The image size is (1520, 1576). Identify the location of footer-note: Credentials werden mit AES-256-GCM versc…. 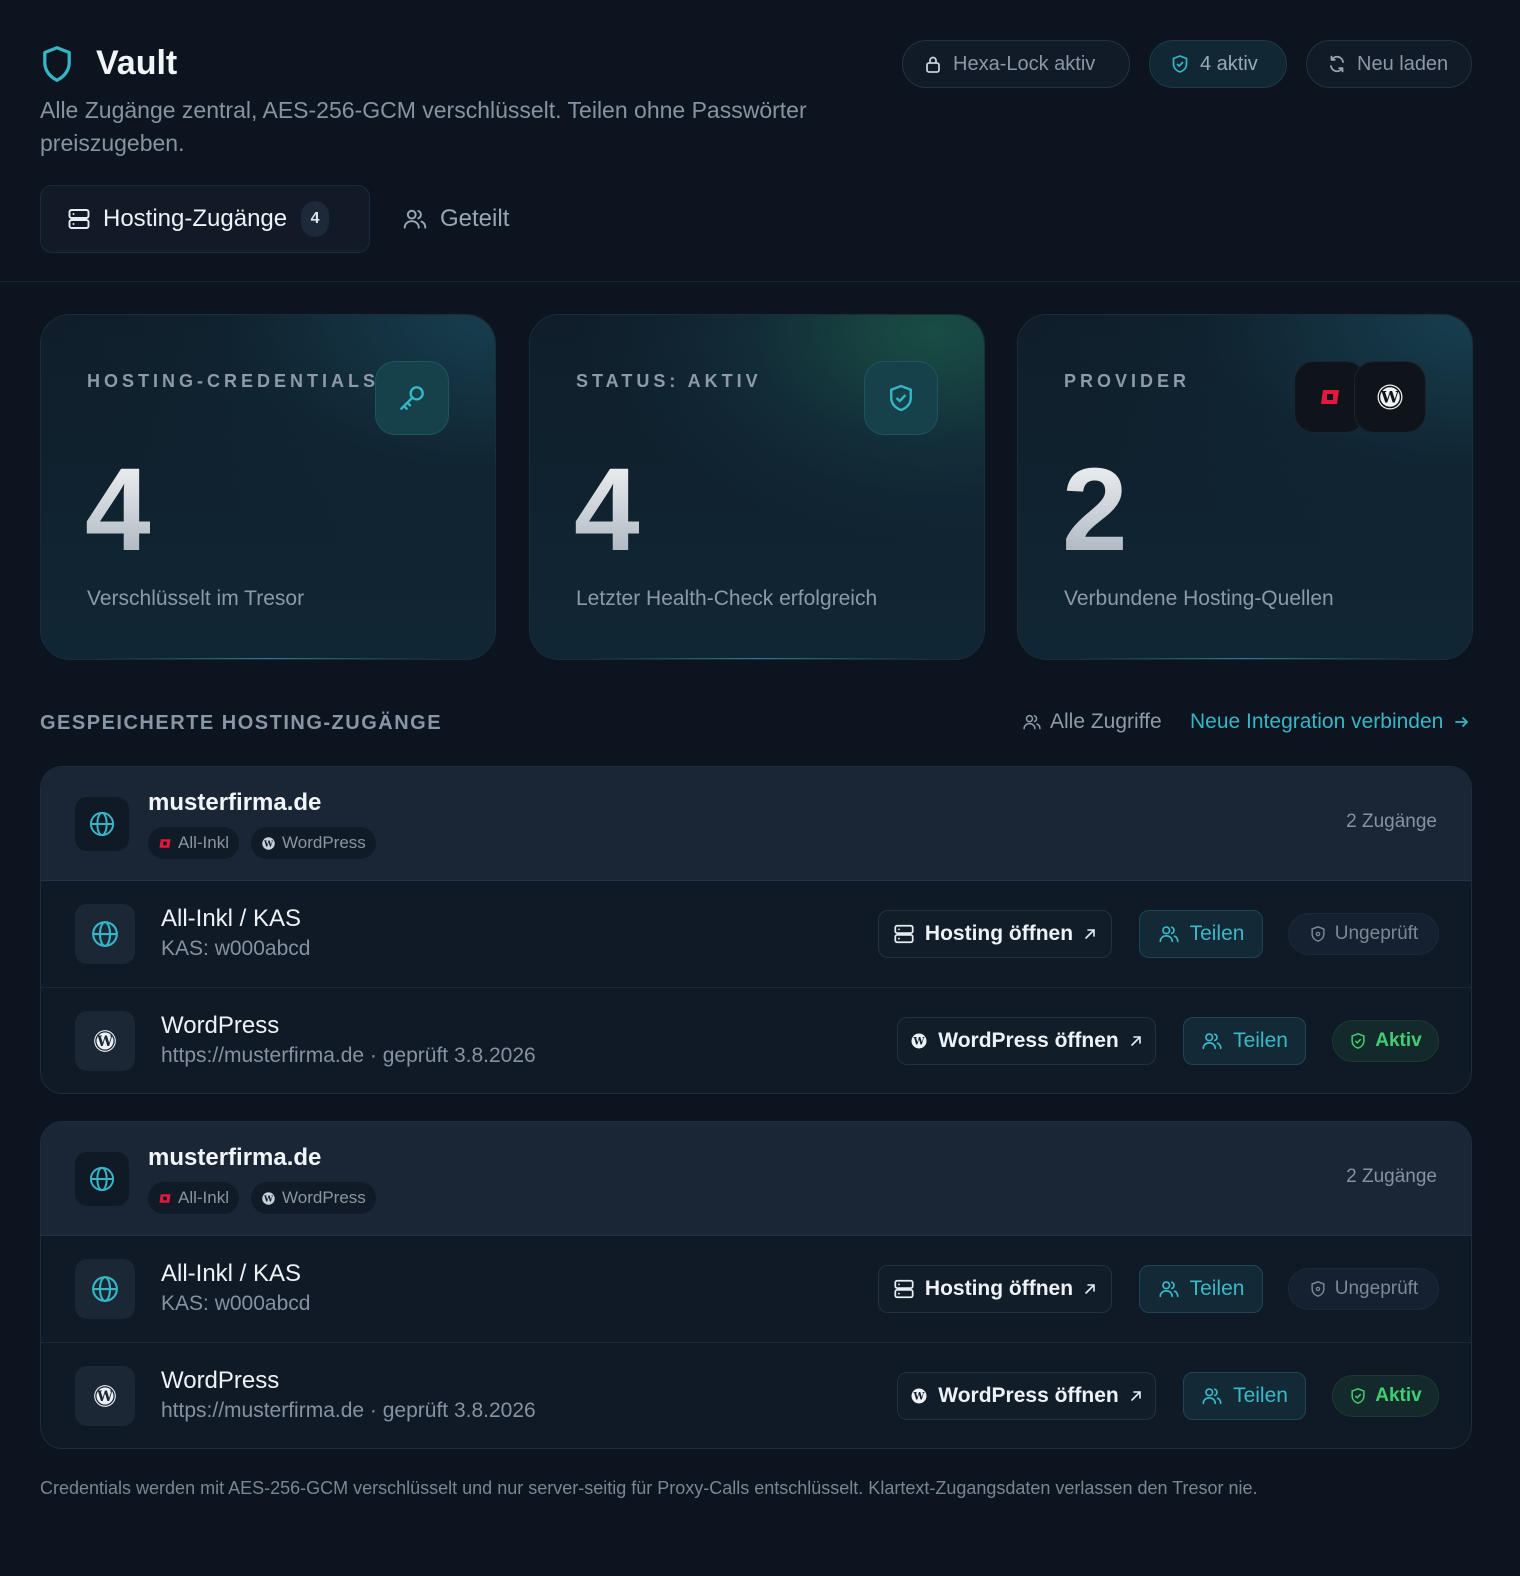
(649, 1488).